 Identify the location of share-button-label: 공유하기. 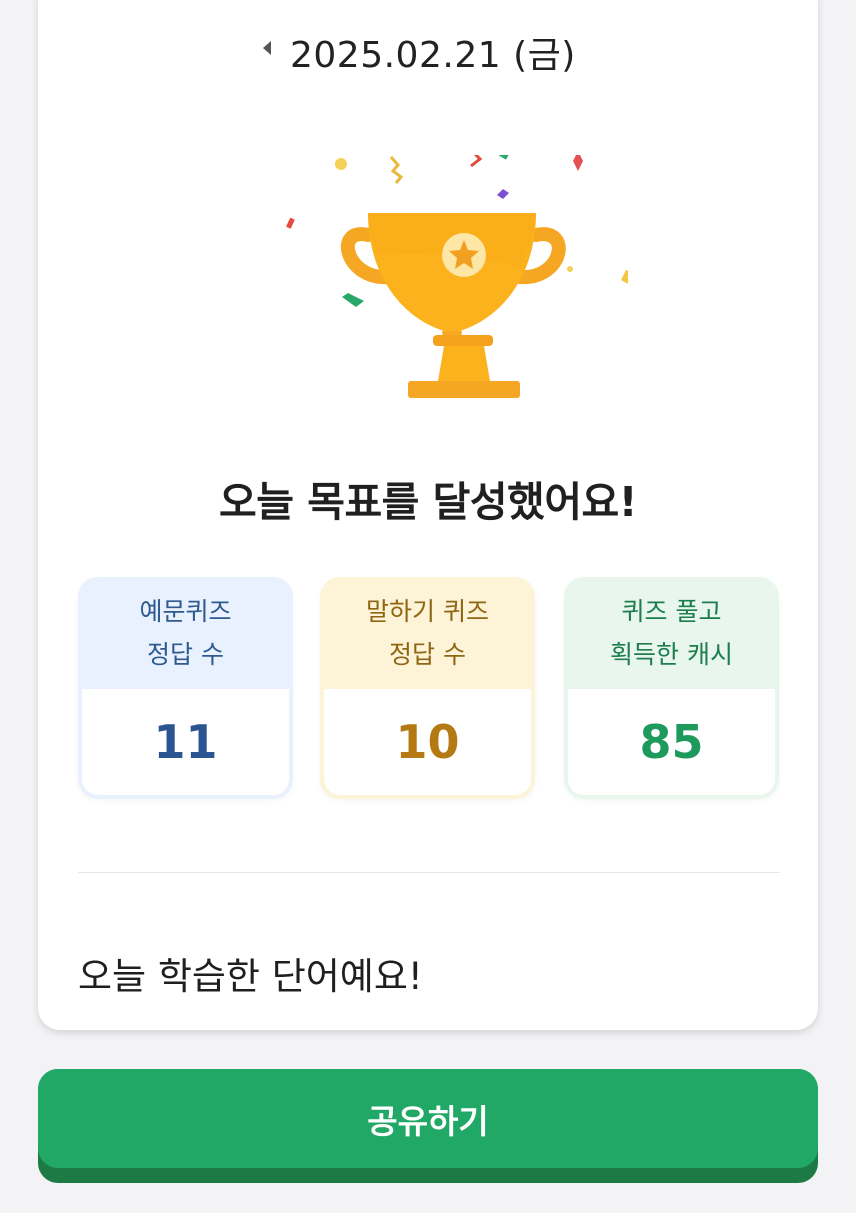
(428, 1118).